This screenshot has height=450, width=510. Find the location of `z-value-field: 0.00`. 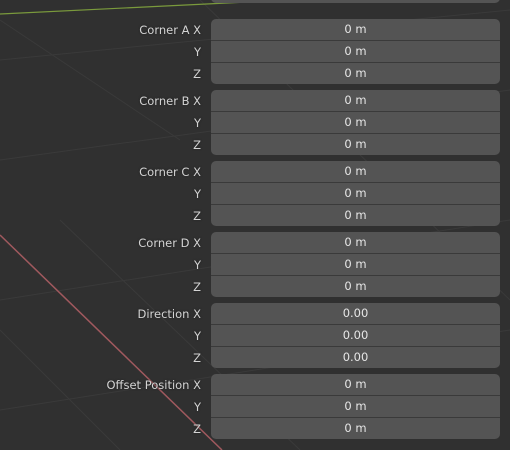

z-value-field: 0.00 is located at coordinates (355, 357).